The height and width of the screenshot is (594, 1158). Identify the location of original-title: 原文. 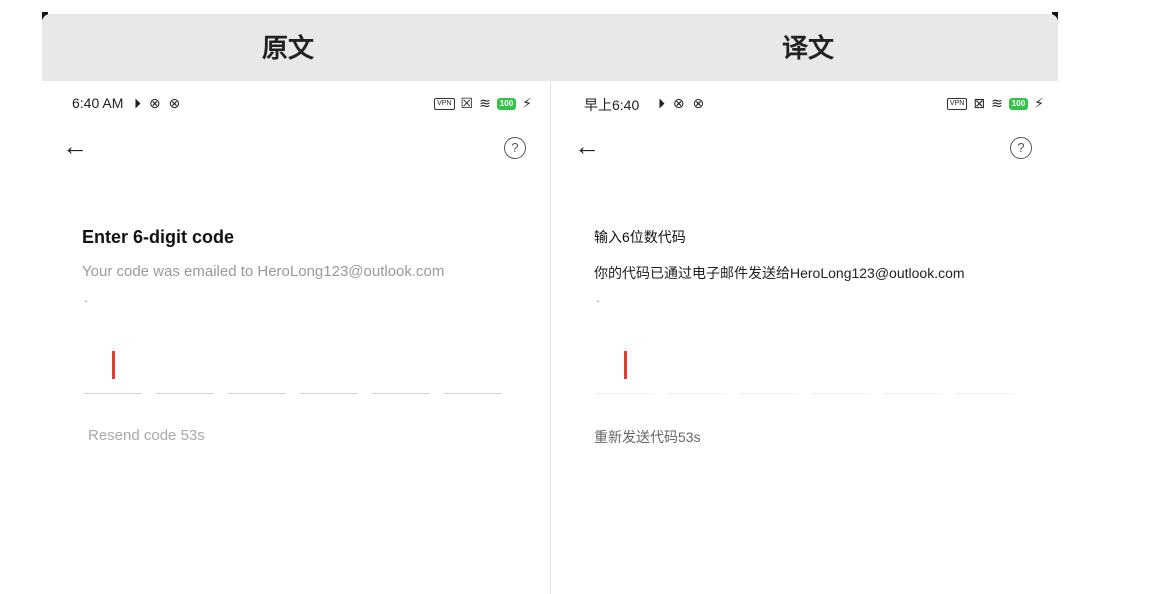
(288, 49).